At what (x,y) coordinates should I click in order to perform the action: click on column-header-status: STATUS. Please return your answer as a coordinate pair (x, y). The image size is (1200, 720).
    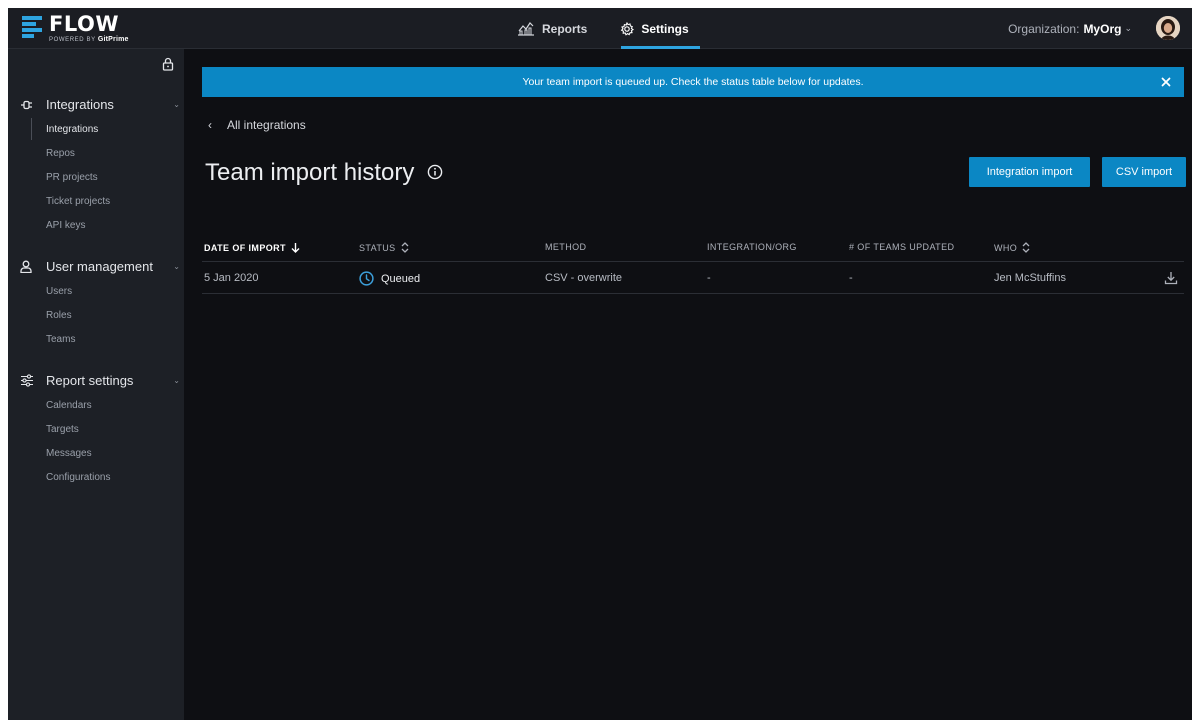
    Looking at the image, I should click on (384, 247).